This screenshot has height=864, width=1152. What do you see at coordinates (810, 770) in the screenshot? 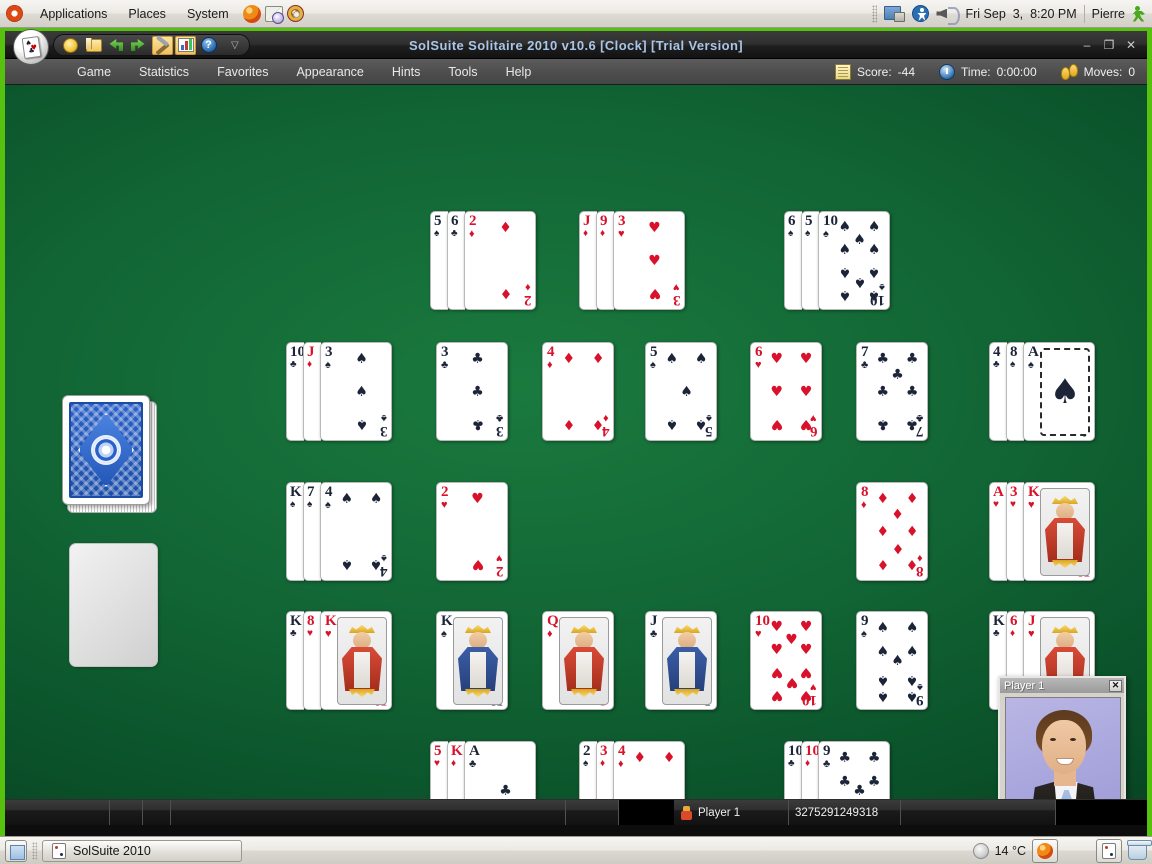
I see `pile-under-card: 10 ♦` at bounding box center [810, 770].